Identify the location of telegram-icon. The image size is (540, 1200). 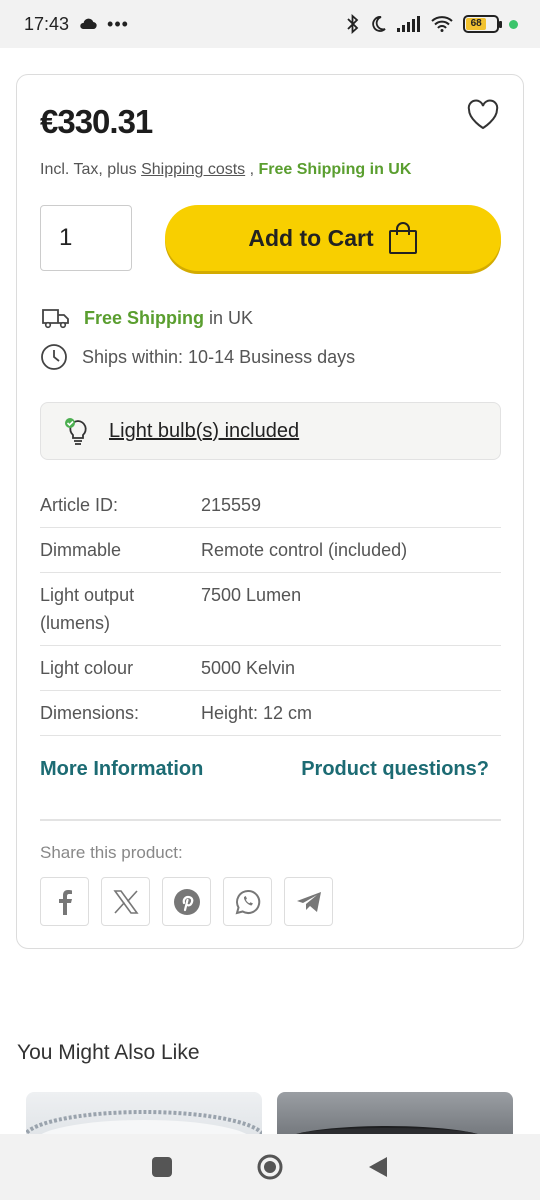
(308, 901).